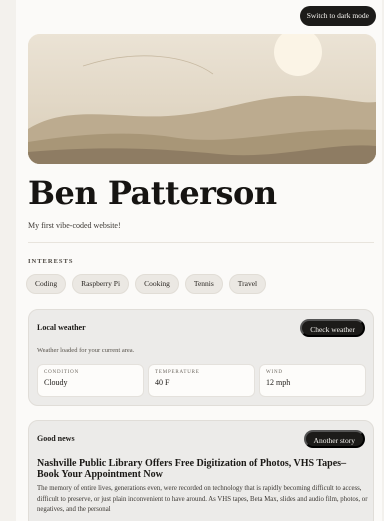 The image size is (384, 521). I want to click on profile-tagline: My first vibe-coded website!, so click(74, 225).